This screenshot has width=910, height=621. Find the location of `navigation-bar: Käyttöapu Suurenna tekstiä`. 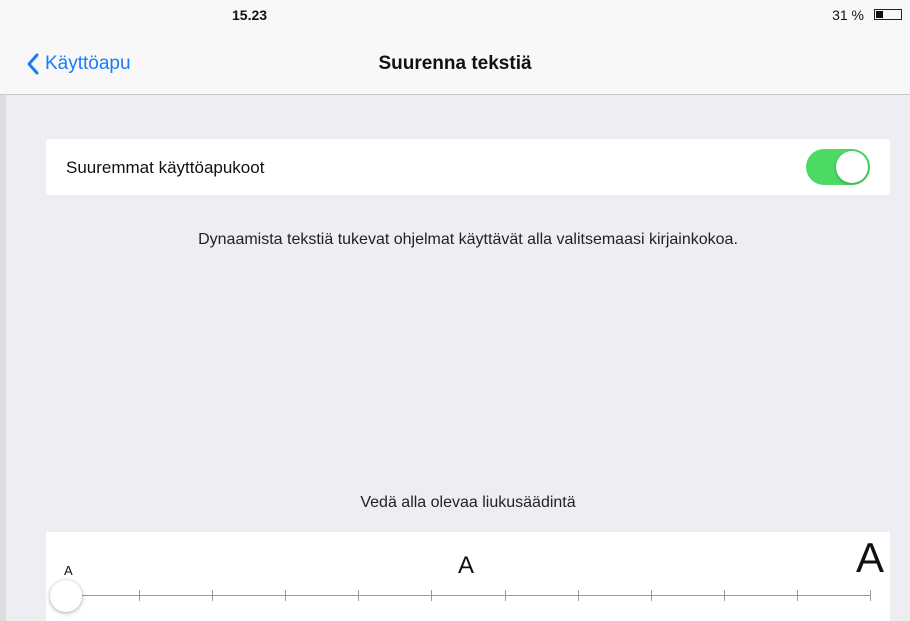

navigation-bar: Käyttöapu Suurenna tekstiä is located at coordinates (455, 63).